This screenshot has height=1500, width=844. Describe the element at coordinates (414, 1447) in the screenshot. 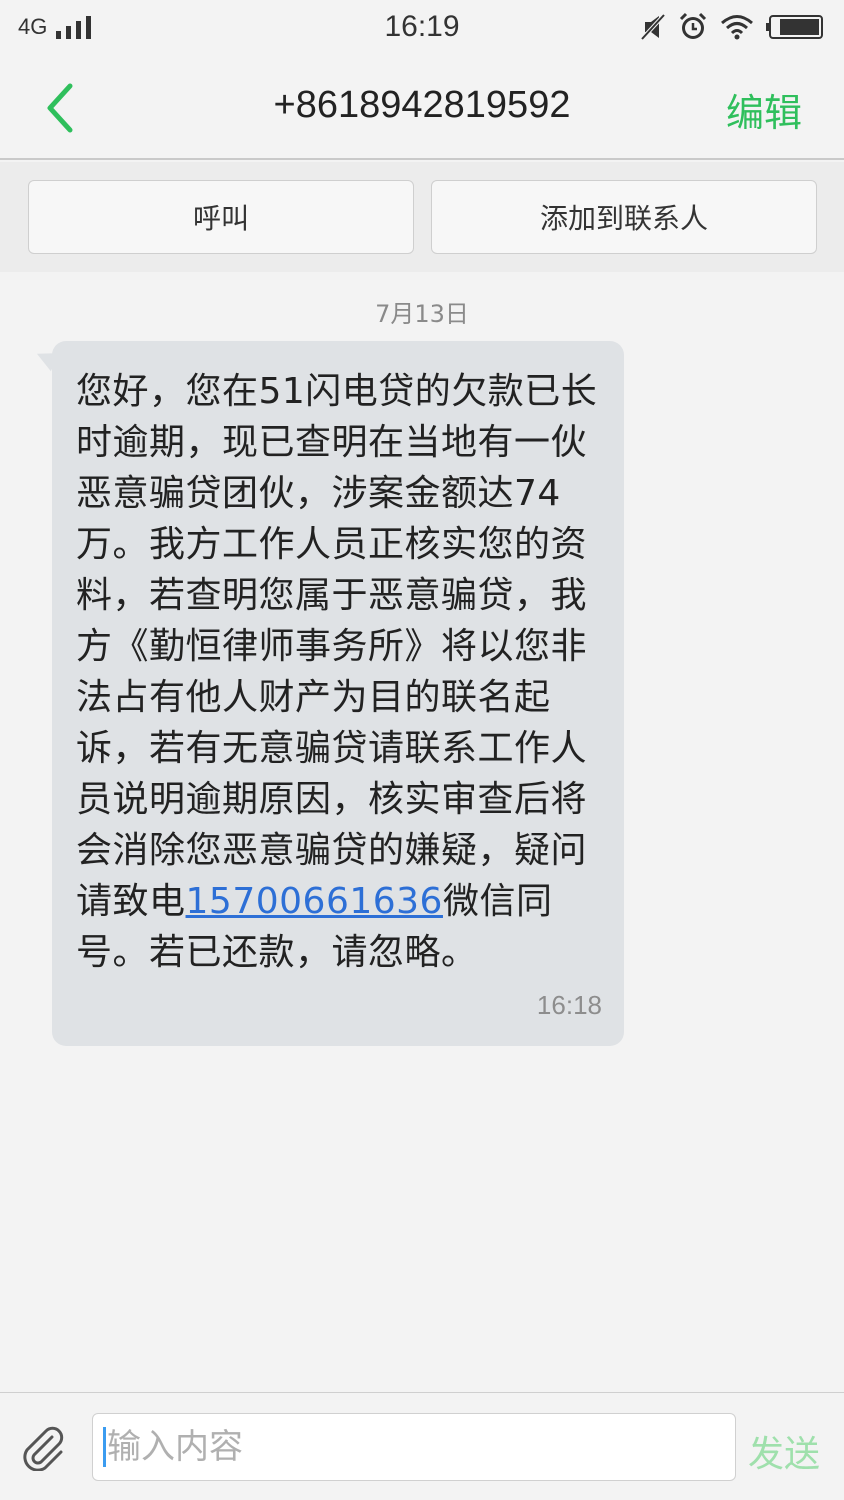

I see `message-input` at that location.